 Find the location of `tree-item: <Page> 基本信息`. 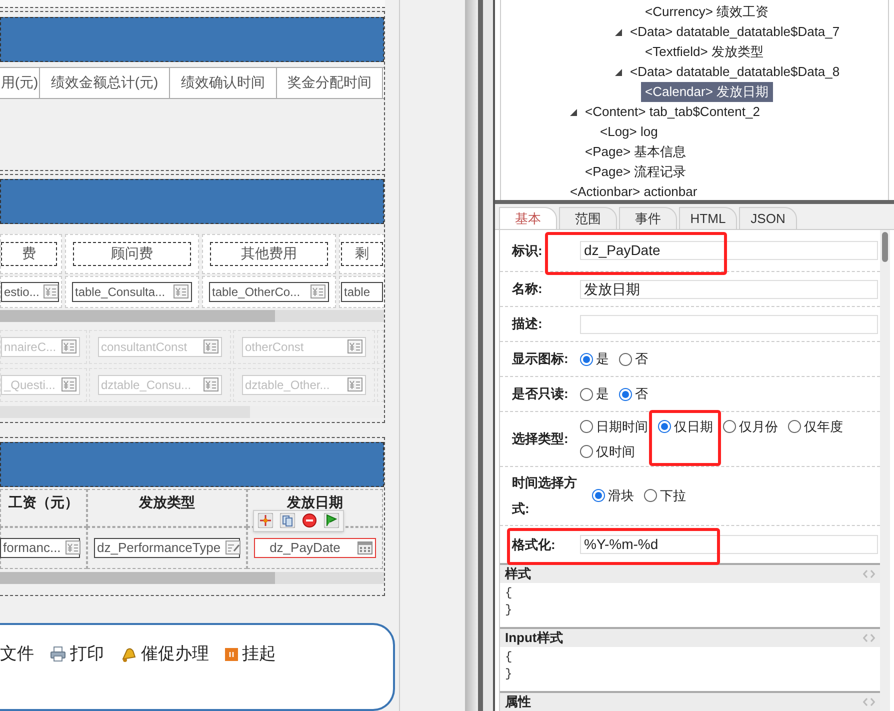

tree-item: <Page> 基本信息 is located at coordinates (635, 152).